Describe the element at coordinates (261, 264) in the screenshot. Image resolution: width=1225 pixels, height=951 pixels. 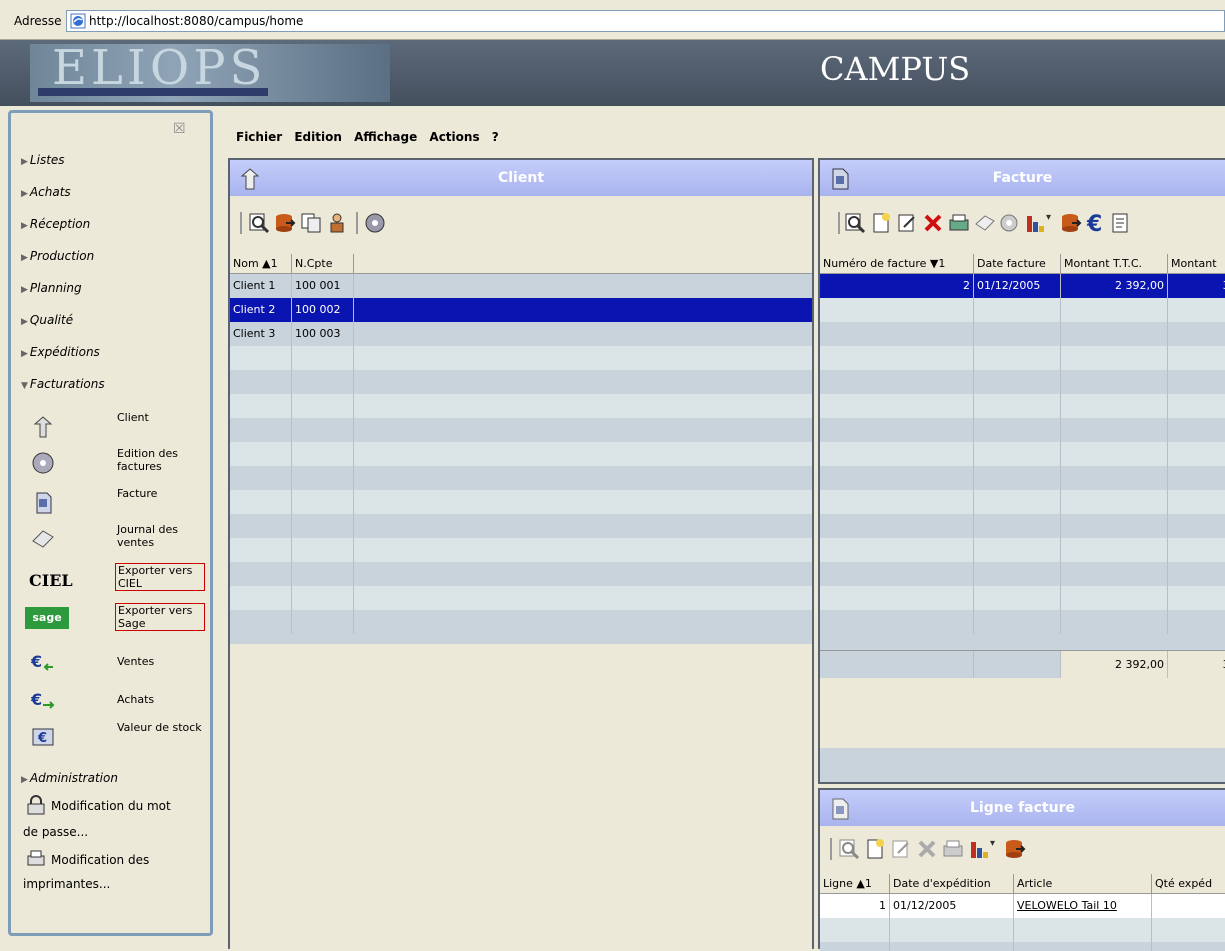
I see `column-header-nom: Nom ▲1` at that location.